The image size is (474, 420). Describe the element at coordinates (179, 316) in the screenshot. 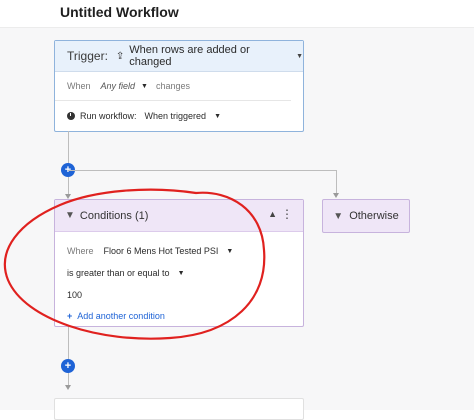

I see `add-condition-link: + Add another condition` at that location.